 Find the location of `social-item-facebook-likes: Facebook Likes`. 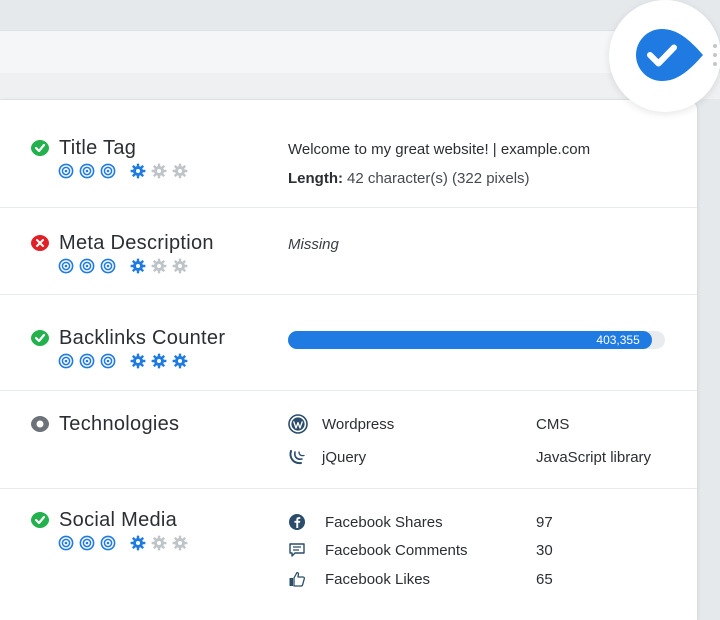

social-item-facebook-likes: Facebook Likes is located at coordinates (359, 579).